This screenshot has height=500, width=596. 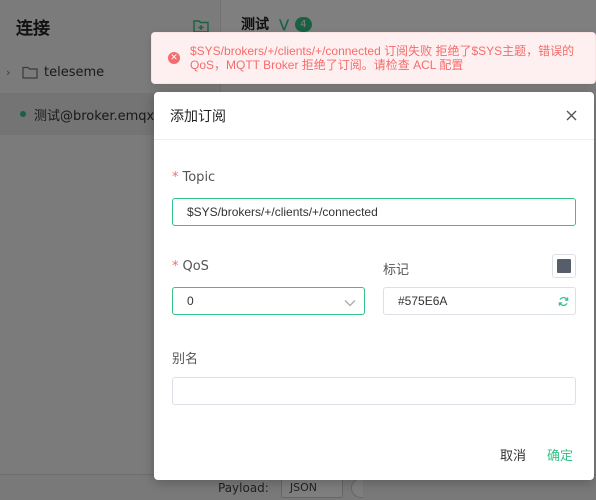 What do you see at coordinates (479, 301) in the screenshot?
I see `color-tag-input: #575E6A` at bounding box center [479, 301].